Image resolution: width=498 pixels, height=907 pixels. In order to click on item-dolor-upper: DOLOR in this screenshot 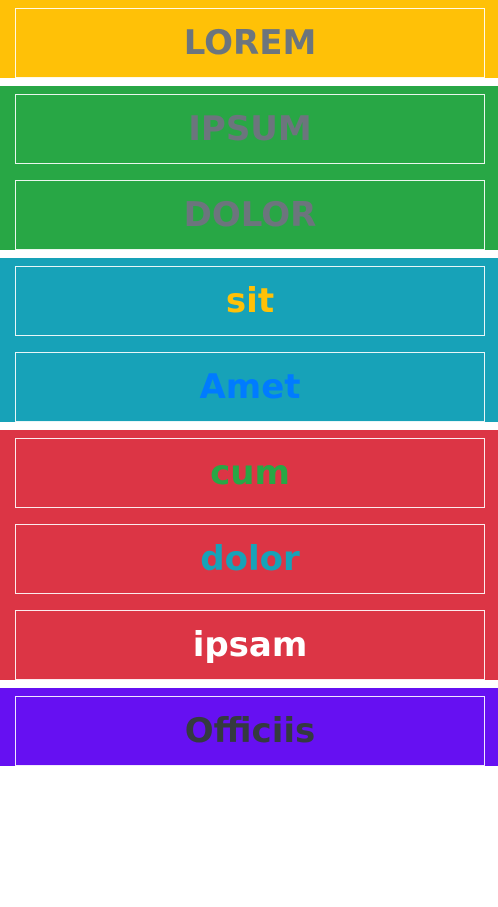, I will do `click(250, 215)`.